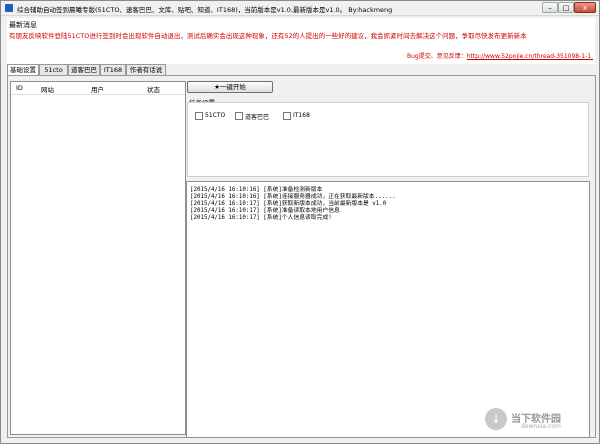 The width and height of the screenshot is (600, 444). I want to click on start-all-button: ★一键开始, so click(230, 87).